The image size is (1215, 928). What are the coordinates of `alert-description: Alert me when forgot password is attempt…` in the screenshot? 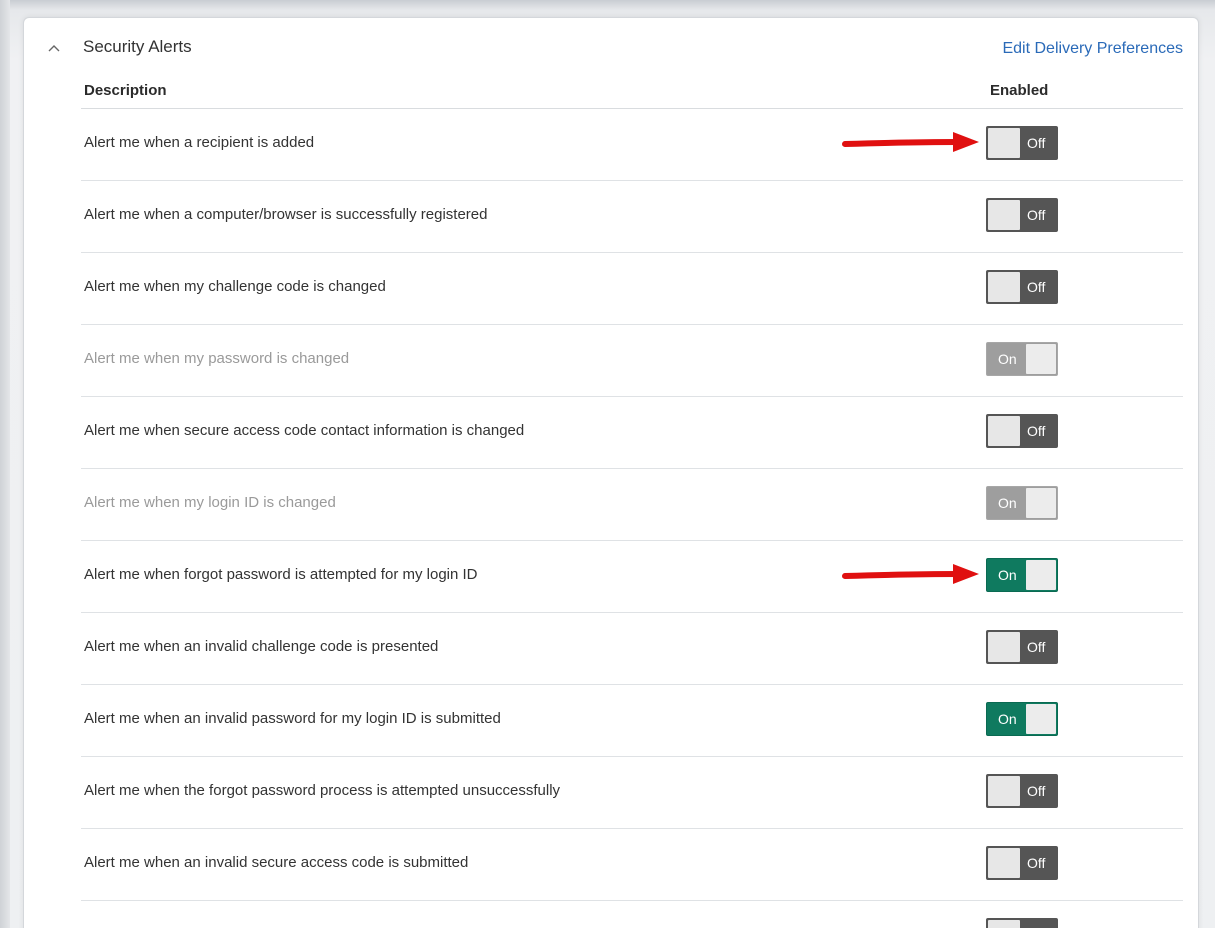 It's located at (281, 574).